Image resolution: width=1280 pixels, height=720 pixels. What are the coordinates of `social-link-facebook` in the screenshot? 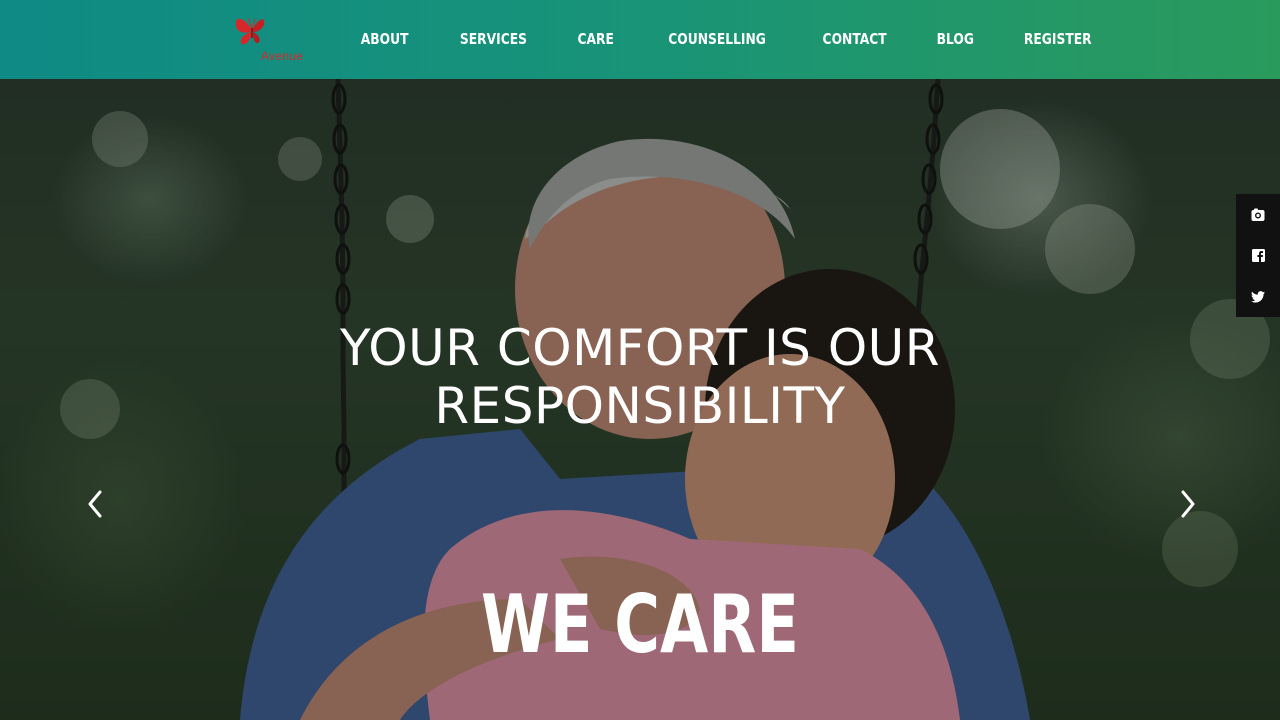 It's located at (1258, 255).